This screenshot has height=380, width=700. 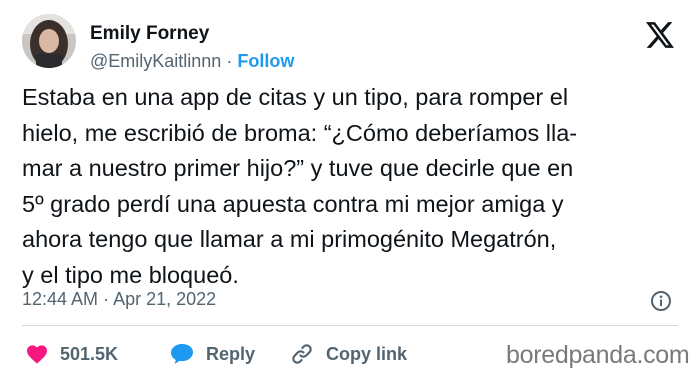 I want to click on link-icon, so click(x=302, y=354).